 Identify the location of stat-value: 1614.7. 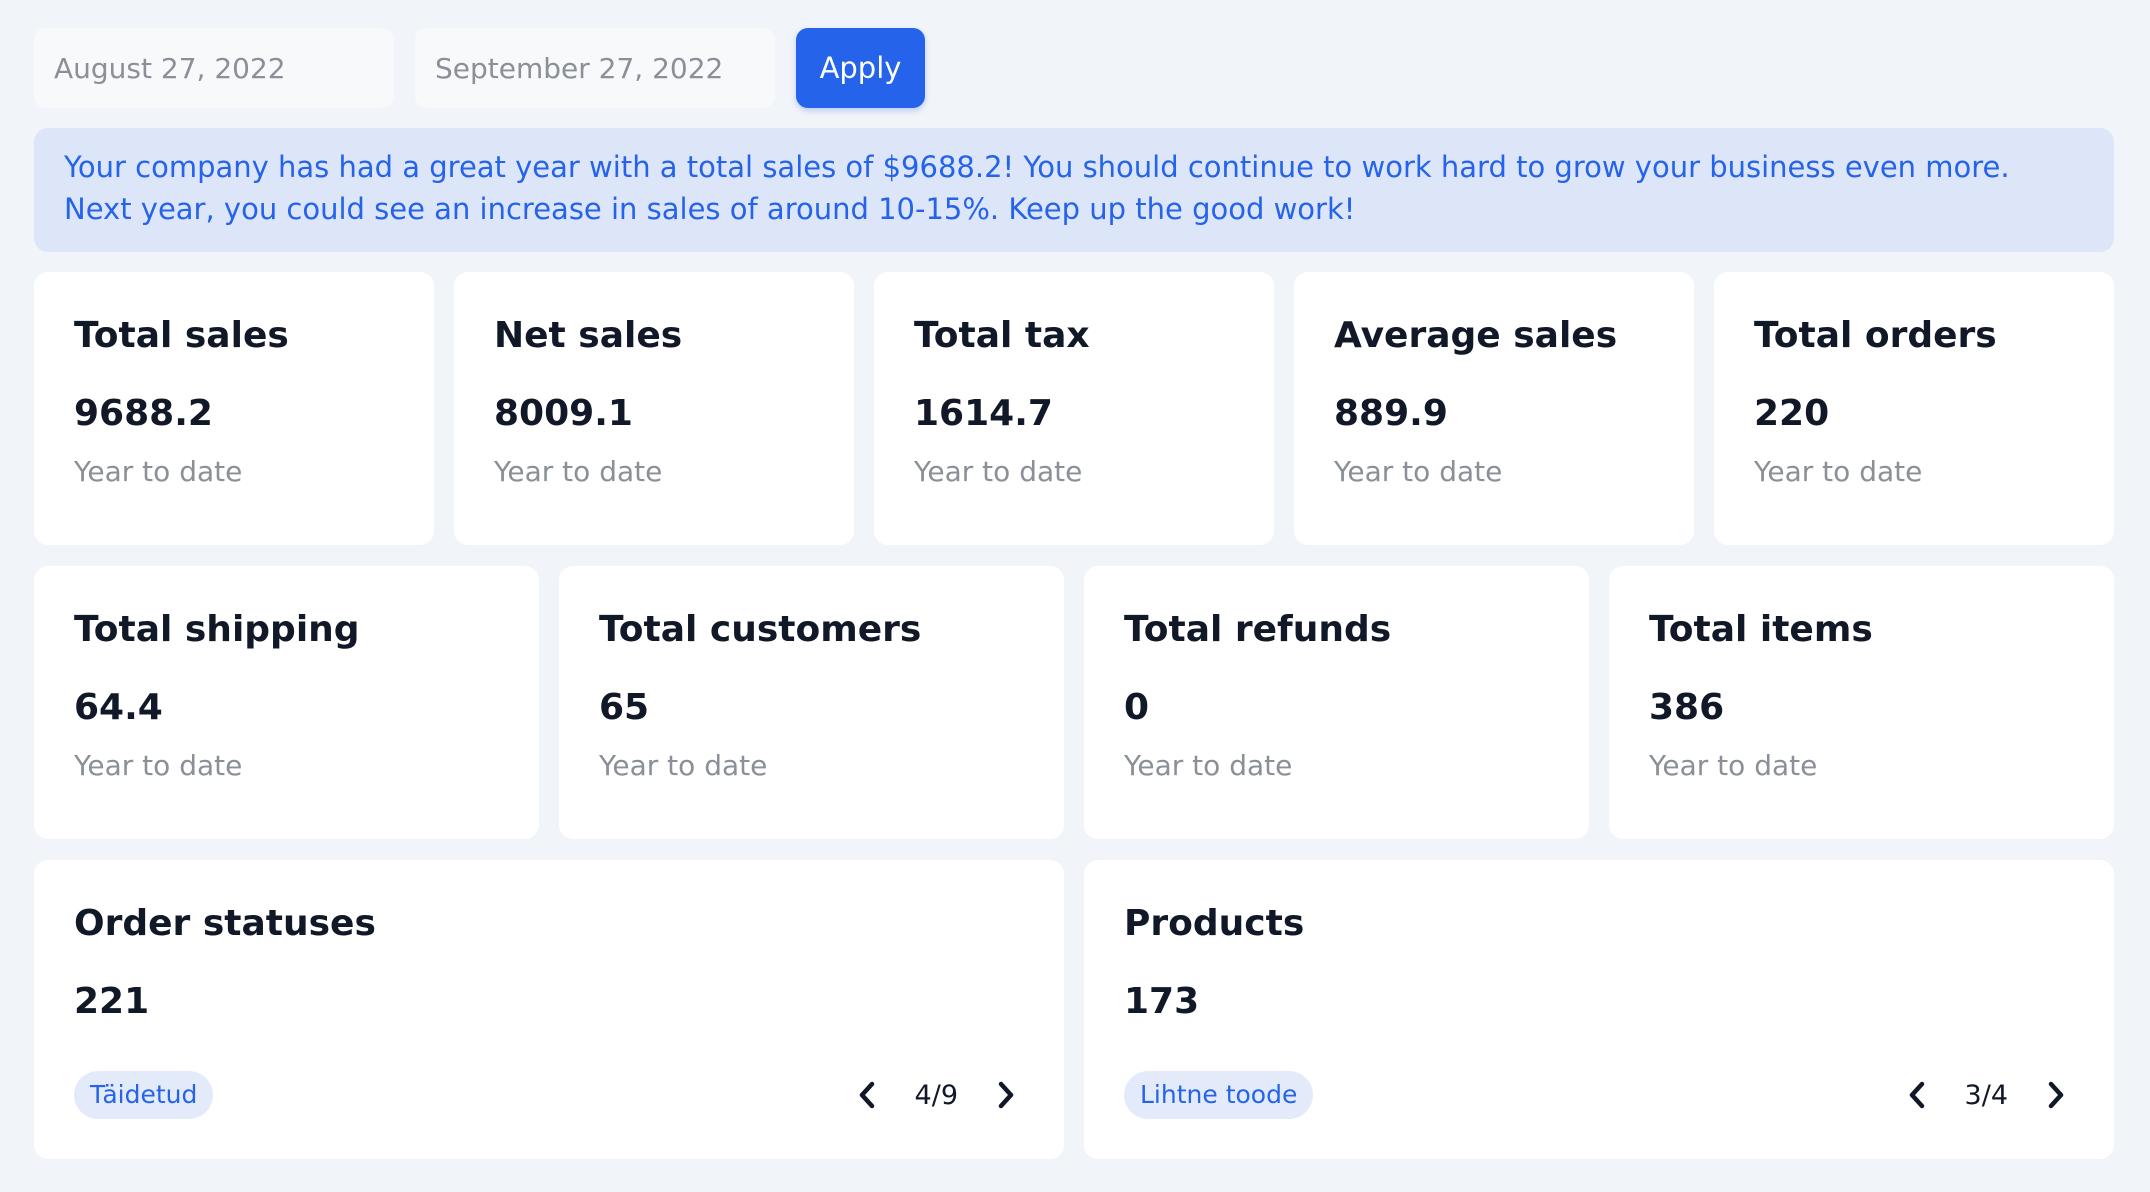
(983, 413).